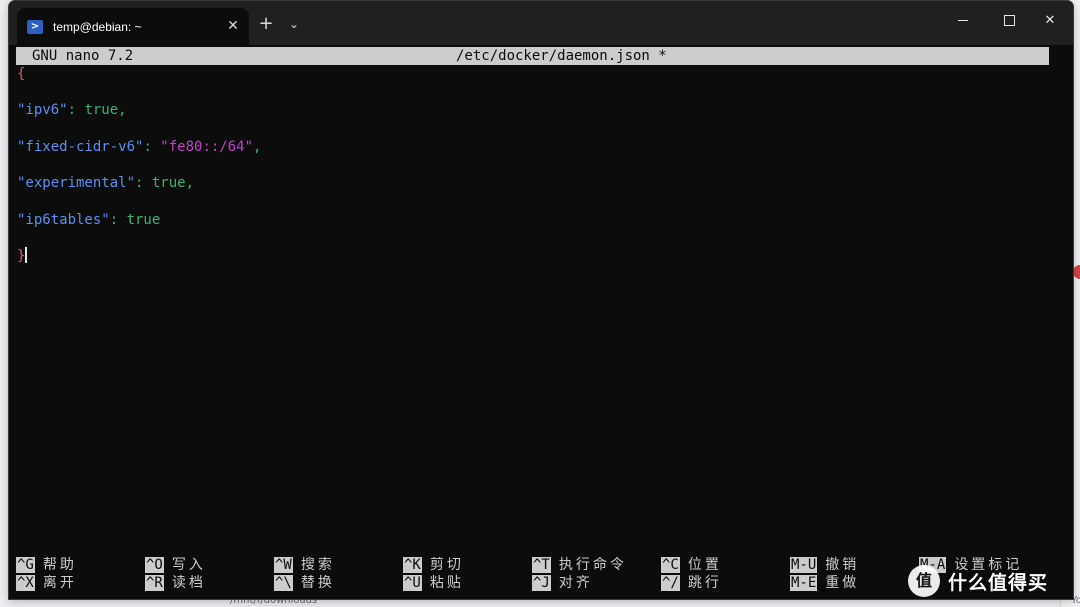 The image size is (1080, 607). Describe the element at coordinates (317, 565) in the screenshot. I see `shortcut-label: 搜索` at that location.